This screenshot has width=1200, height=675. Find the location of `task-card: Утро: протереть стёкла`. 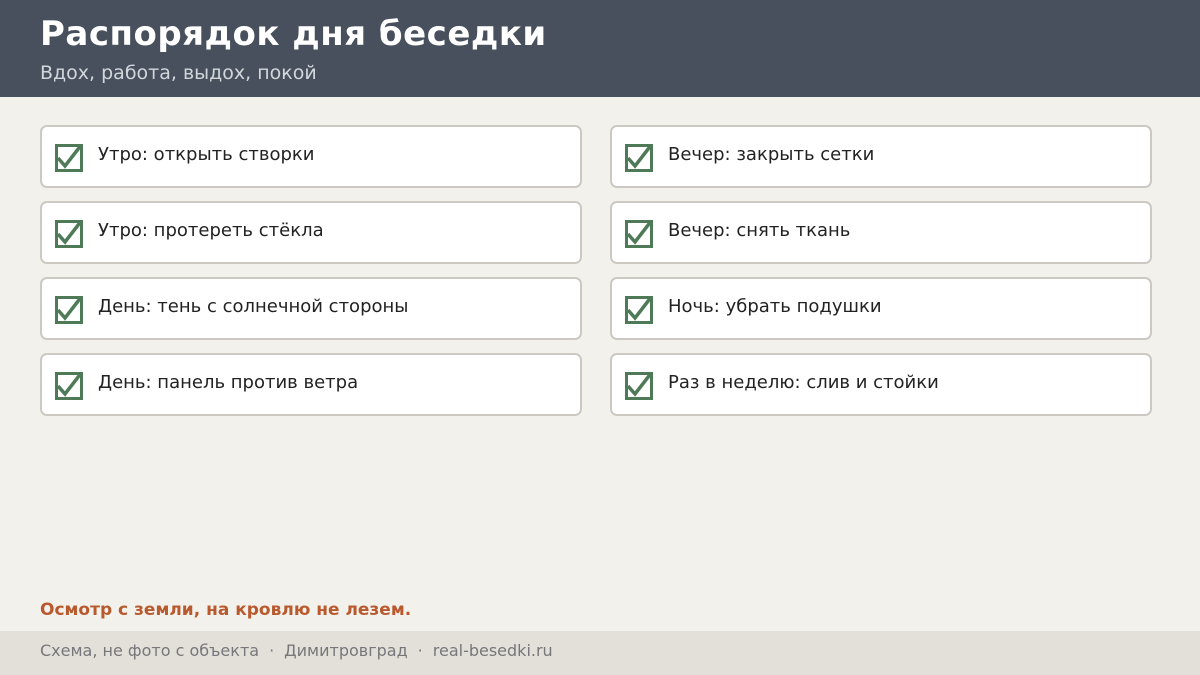

task-card: Утро: протереть стёкла is located at coordinates (311, 232).